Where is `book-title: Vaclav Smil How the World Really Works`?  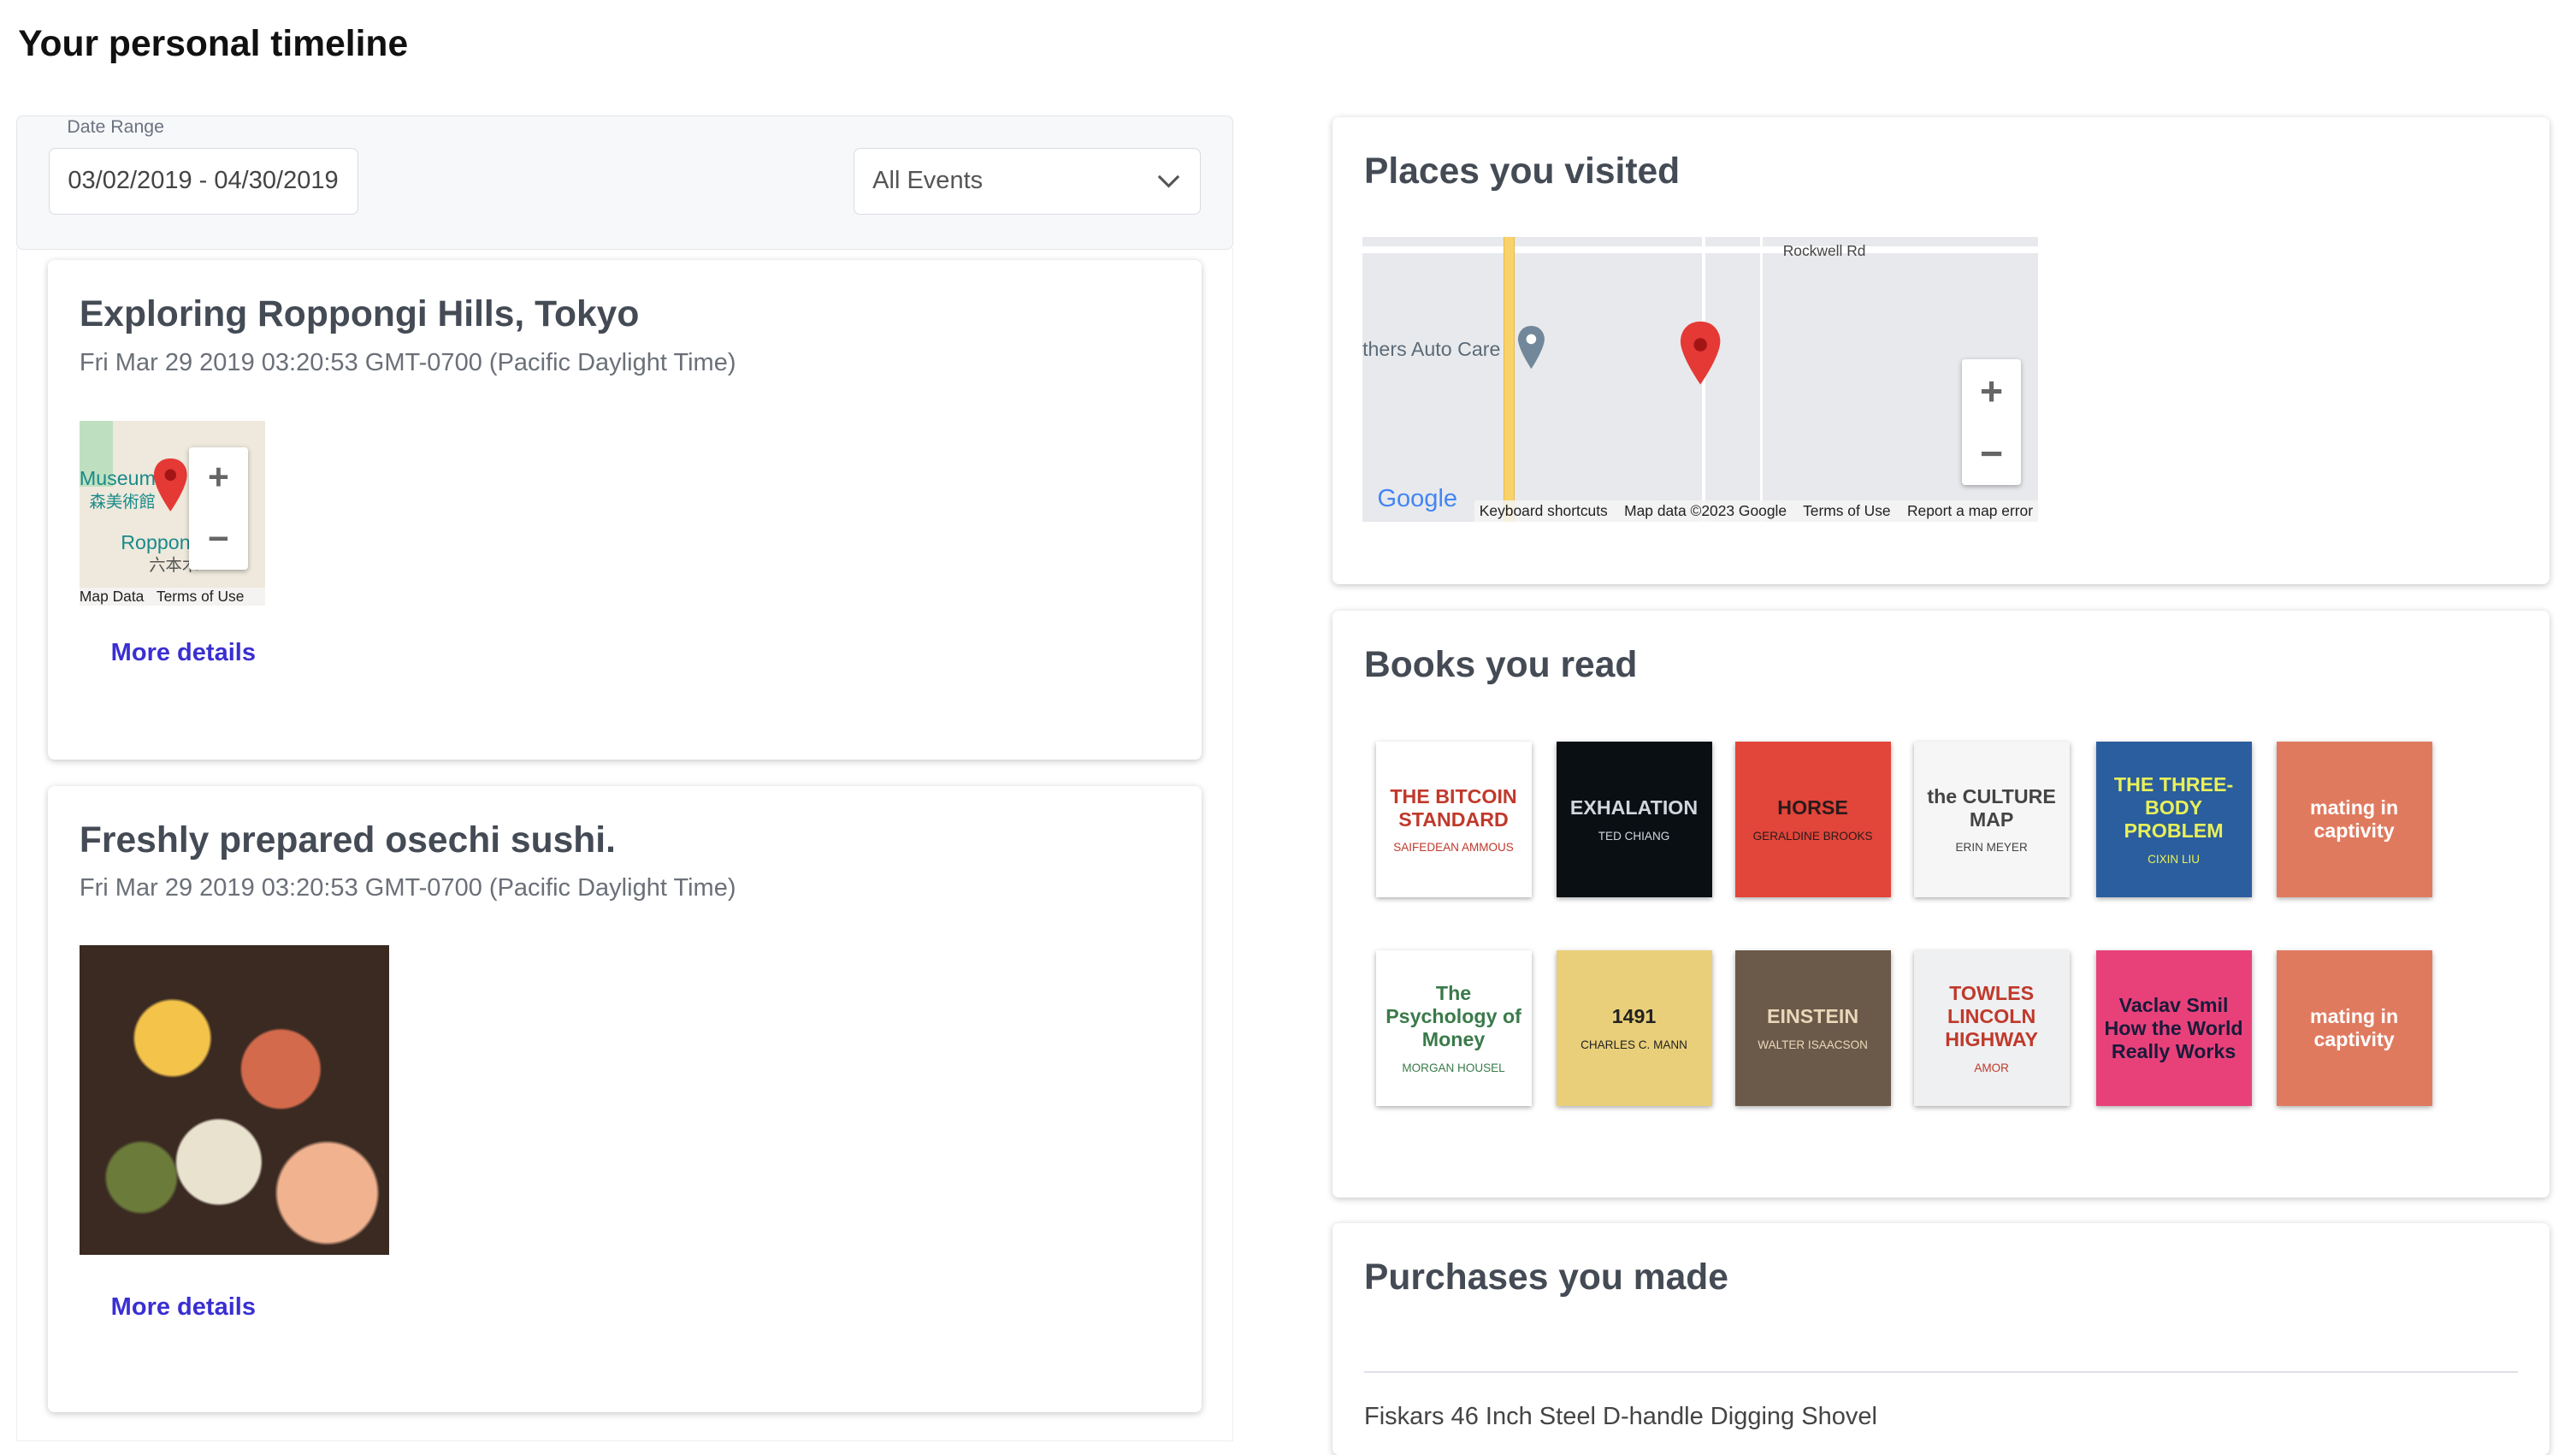 book-title: Vaclav Smil How the World Really Works is located at coordinates (2173, 1027).